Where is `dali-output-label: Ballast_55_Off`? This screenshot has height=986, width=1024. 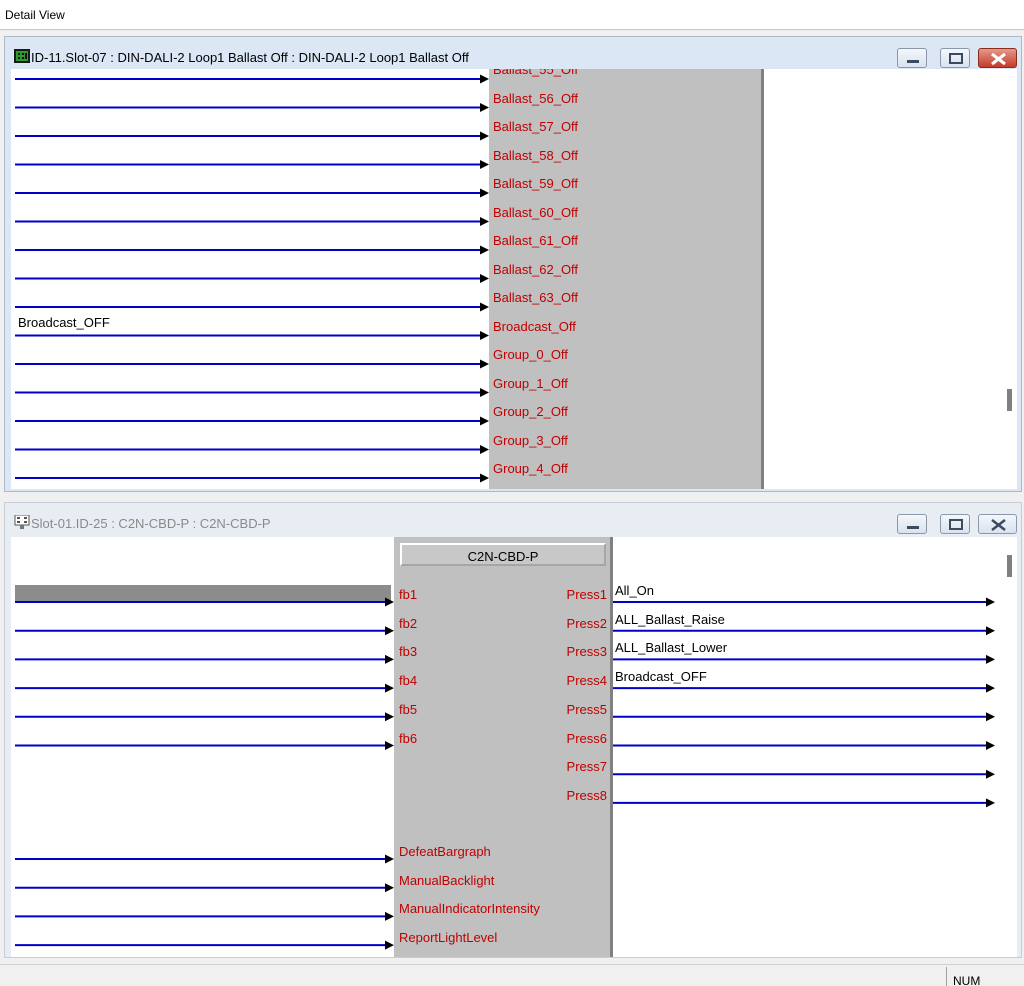 dali-output-label: Ballast_55_Off is located at coordinates (536, 73).